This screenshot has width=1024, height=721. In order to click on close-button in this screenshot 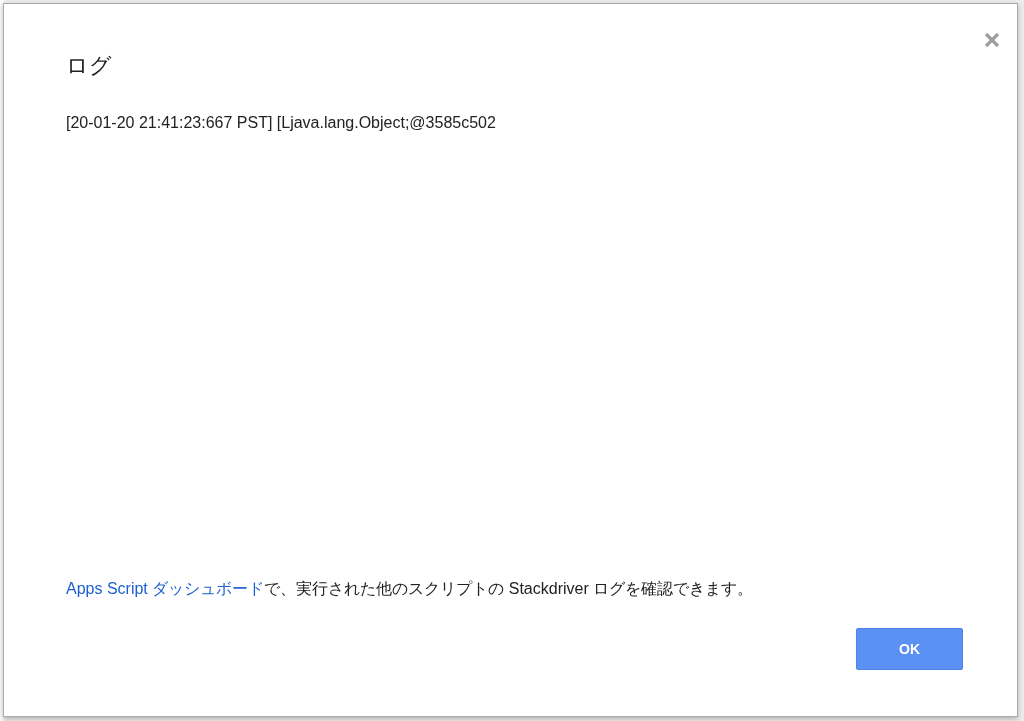, I will do `click(992, 40)`.